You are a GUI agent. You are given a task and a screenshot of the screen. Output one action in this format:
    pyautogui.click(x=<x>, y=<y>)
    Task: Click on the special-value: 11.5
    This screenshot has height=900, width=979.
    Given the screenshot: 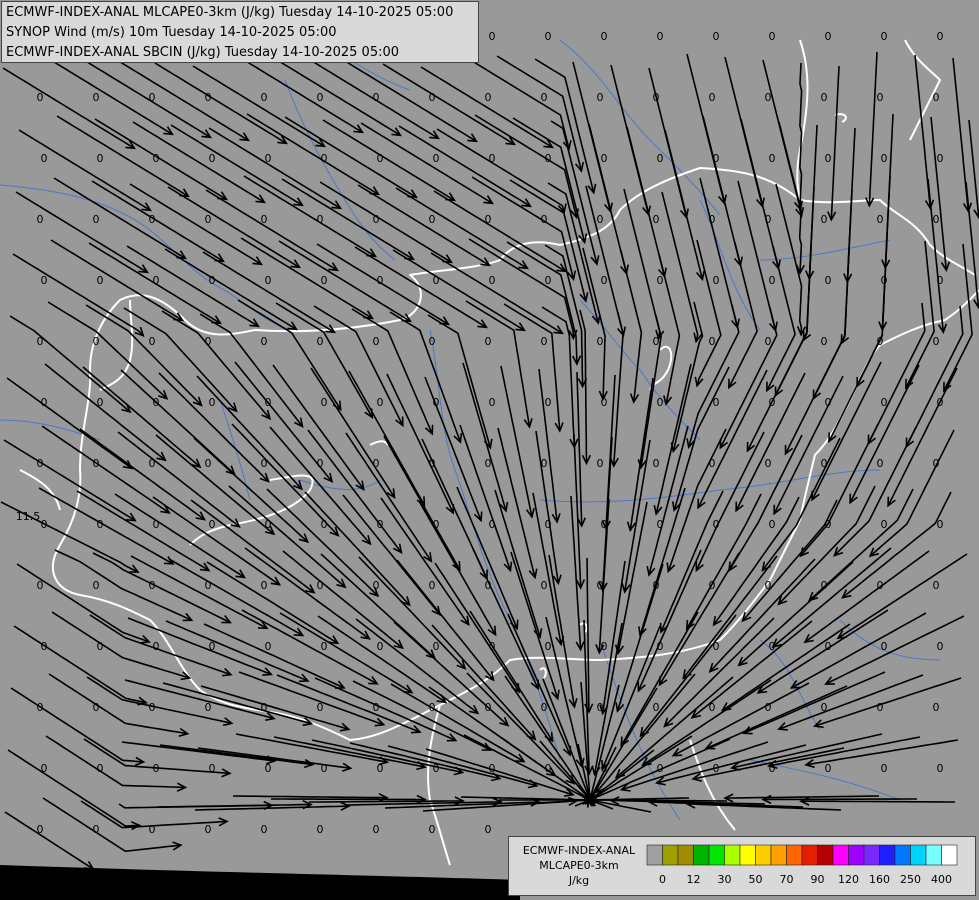 What is the action you would take?
    pyautogui.click(x=28, y=516)
    